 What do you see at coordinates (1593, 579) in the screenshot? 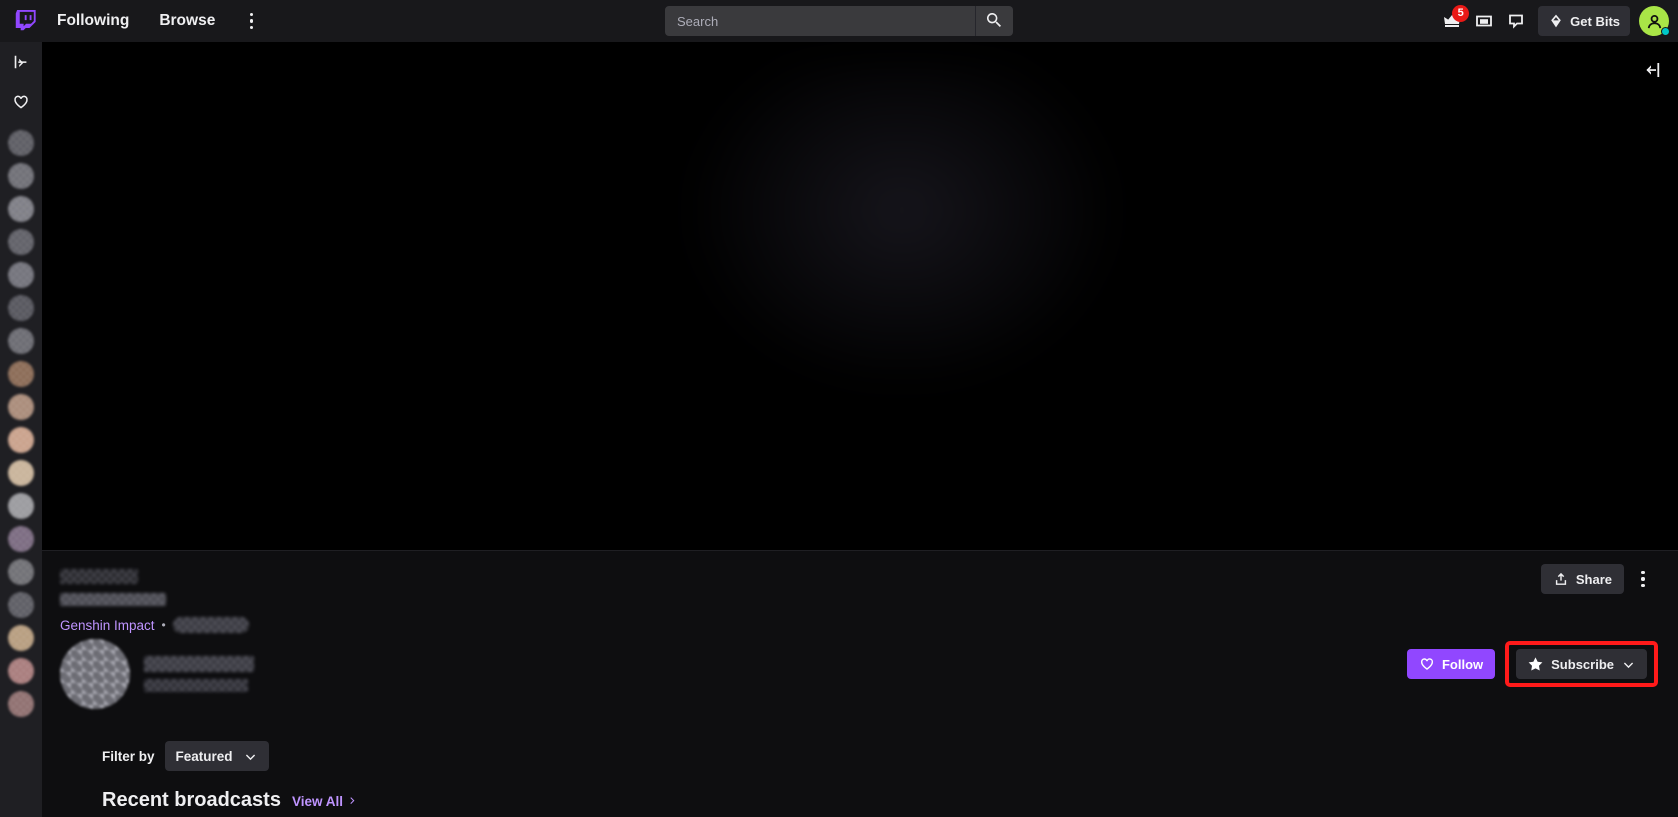
I see `share-label: Share` at bounding box center [1593, 579].